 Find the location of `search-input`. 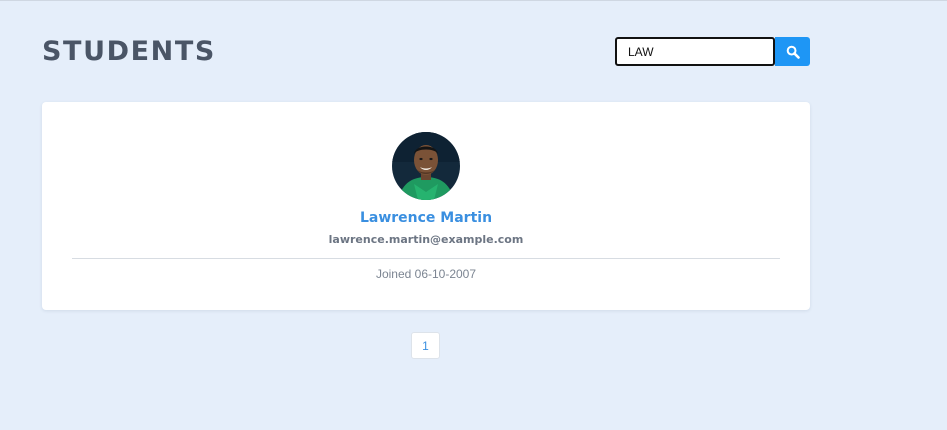

search-input is located at coordinates (695, 51).